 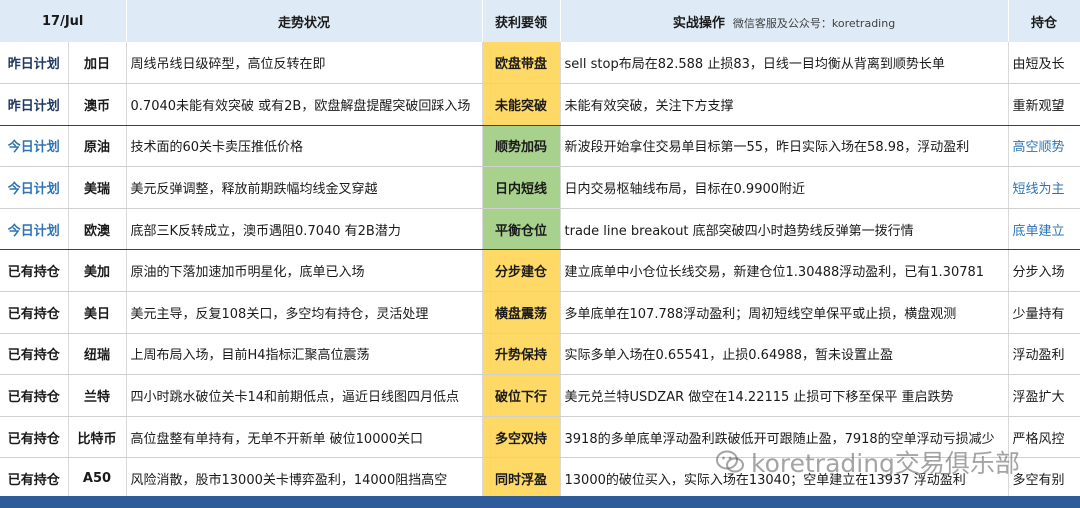 I want to click on row-key: 顺势加码, so click(x=521, y=146).